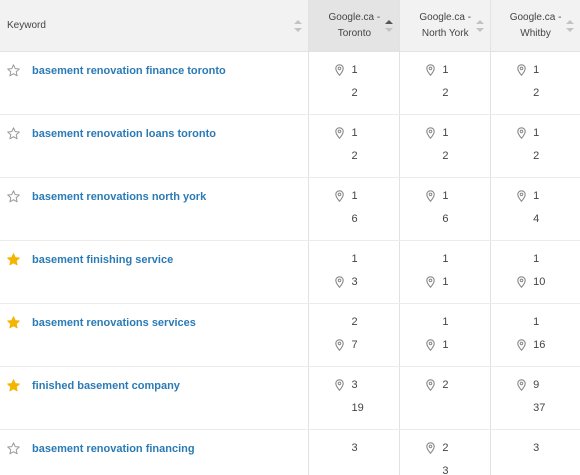 The image size is (580, 475). Describe the element at coordinates (355, 25) in the screenshot. I see `column-header-toronto: Google.ca - Toronto` at that location.